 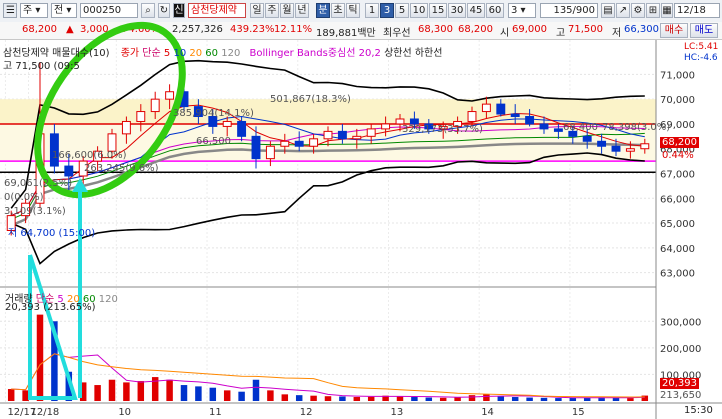 I want to click on price-tick-label: 63,000, so click(x=677, y=274).